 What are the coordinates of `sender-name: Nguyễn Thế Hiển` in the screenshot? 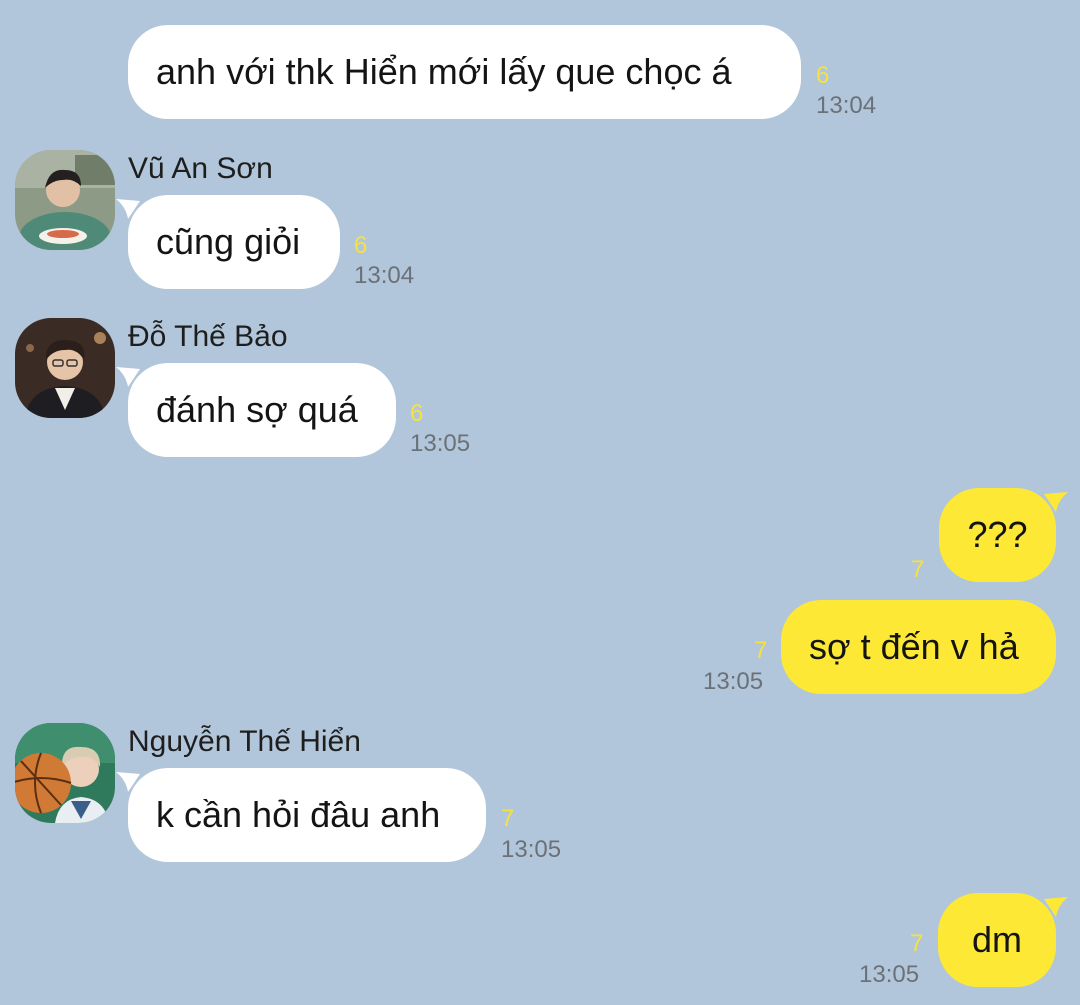 It's located at (244, 741).